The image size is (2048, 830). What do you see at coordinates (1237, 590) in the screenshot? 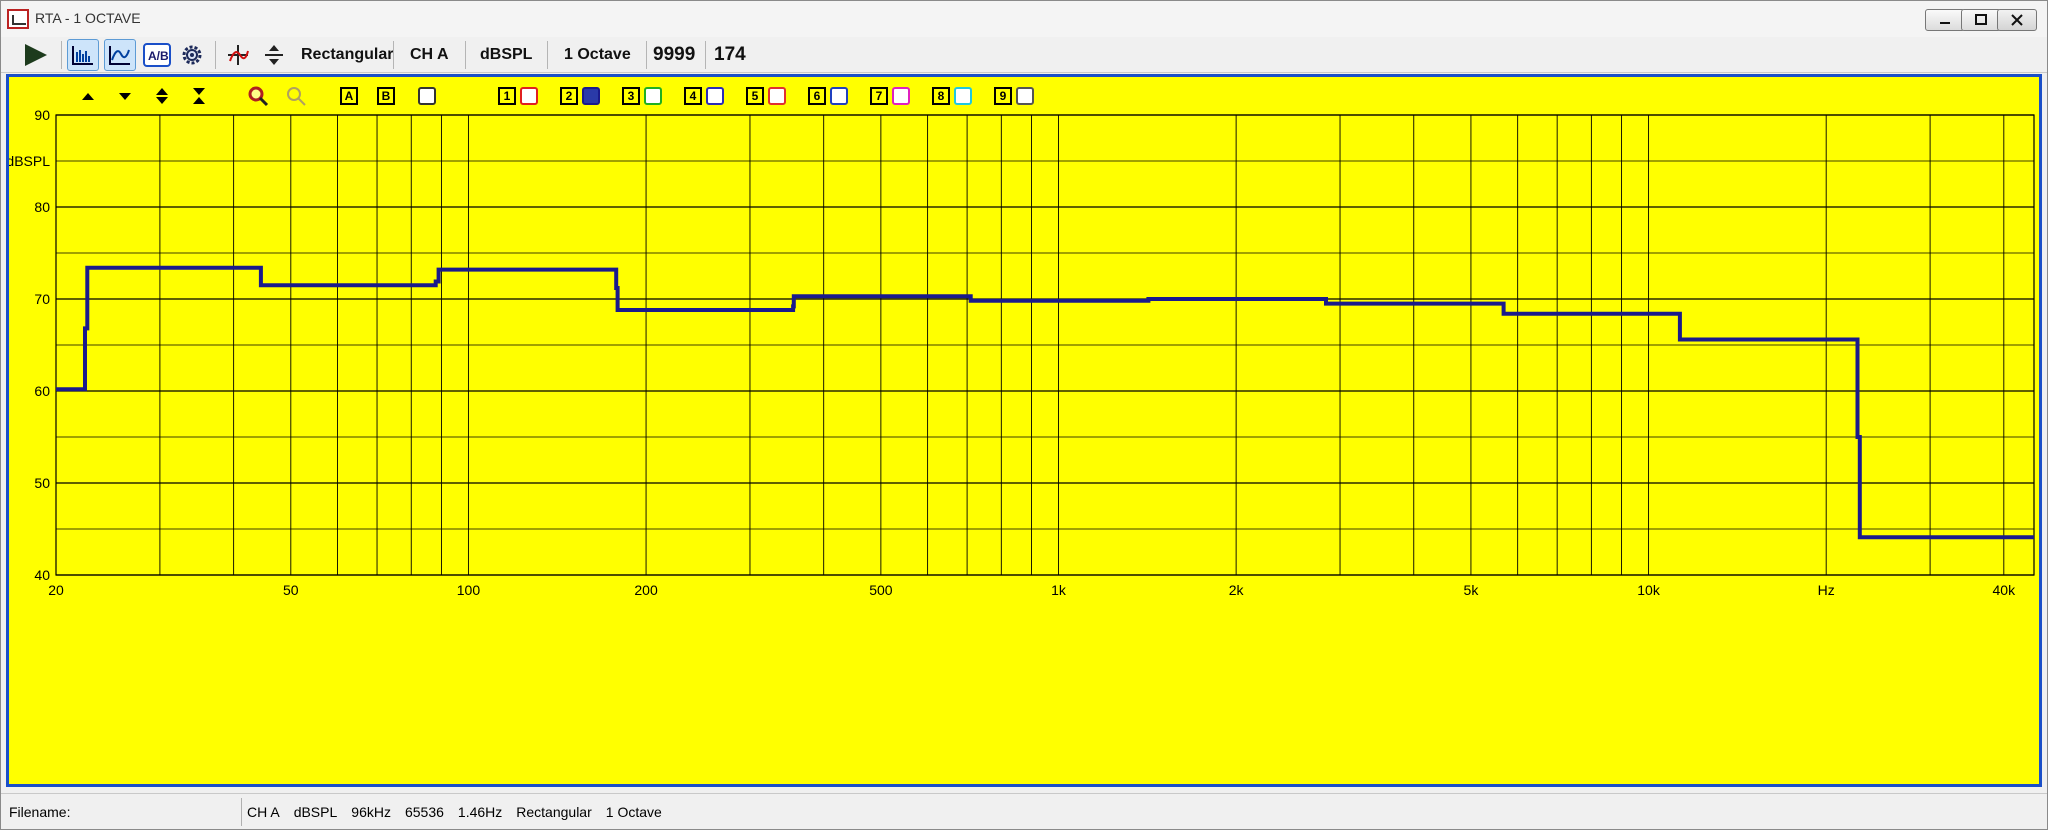
I see `x-tick-label: 2k` at bounding box center [1237, 590].